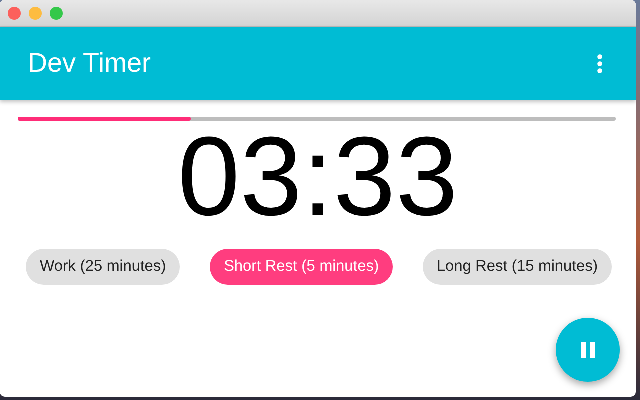  I want to click on close-window-button, so click(14, 13).